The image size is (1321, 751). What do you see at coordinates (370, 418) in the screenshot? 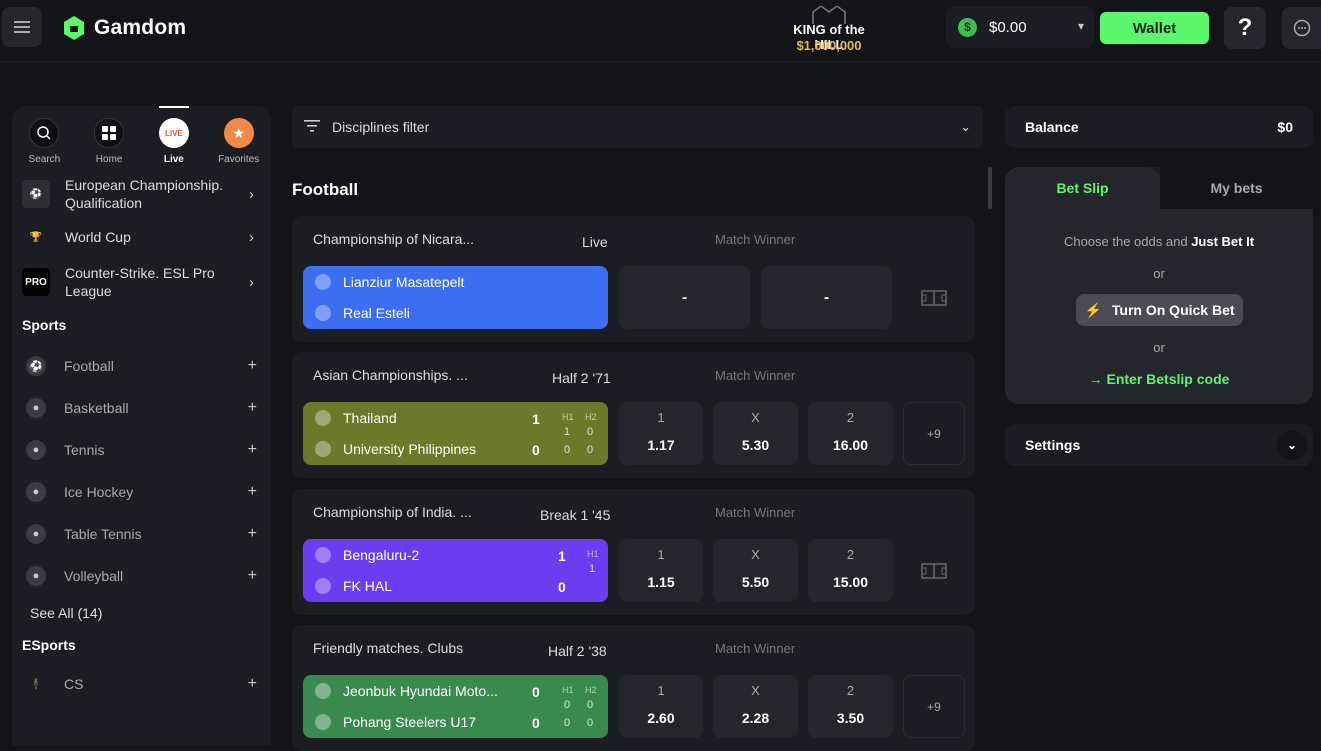
I see `team-name: Thailand` at bounding box center [370, 418].